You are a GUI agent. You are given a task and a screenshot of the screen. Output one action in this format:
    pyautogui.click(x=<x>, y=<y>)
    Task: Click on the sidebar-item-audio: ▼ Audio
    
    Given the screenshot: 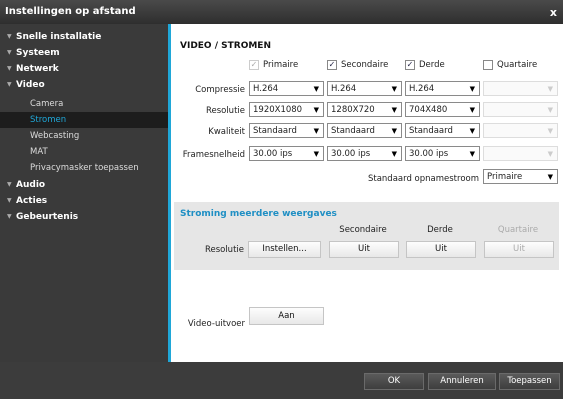 What is the action you would take?
    pyautogui.click(x=84, y=186)
    